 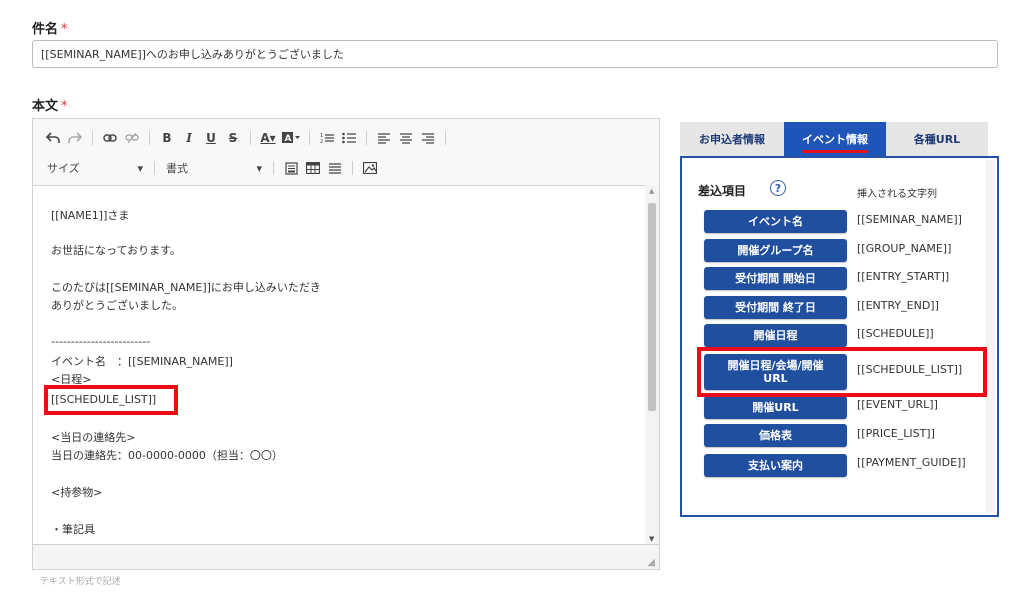 I want to click on variable-button-label: 開催日程, so click(x=775, y=335).